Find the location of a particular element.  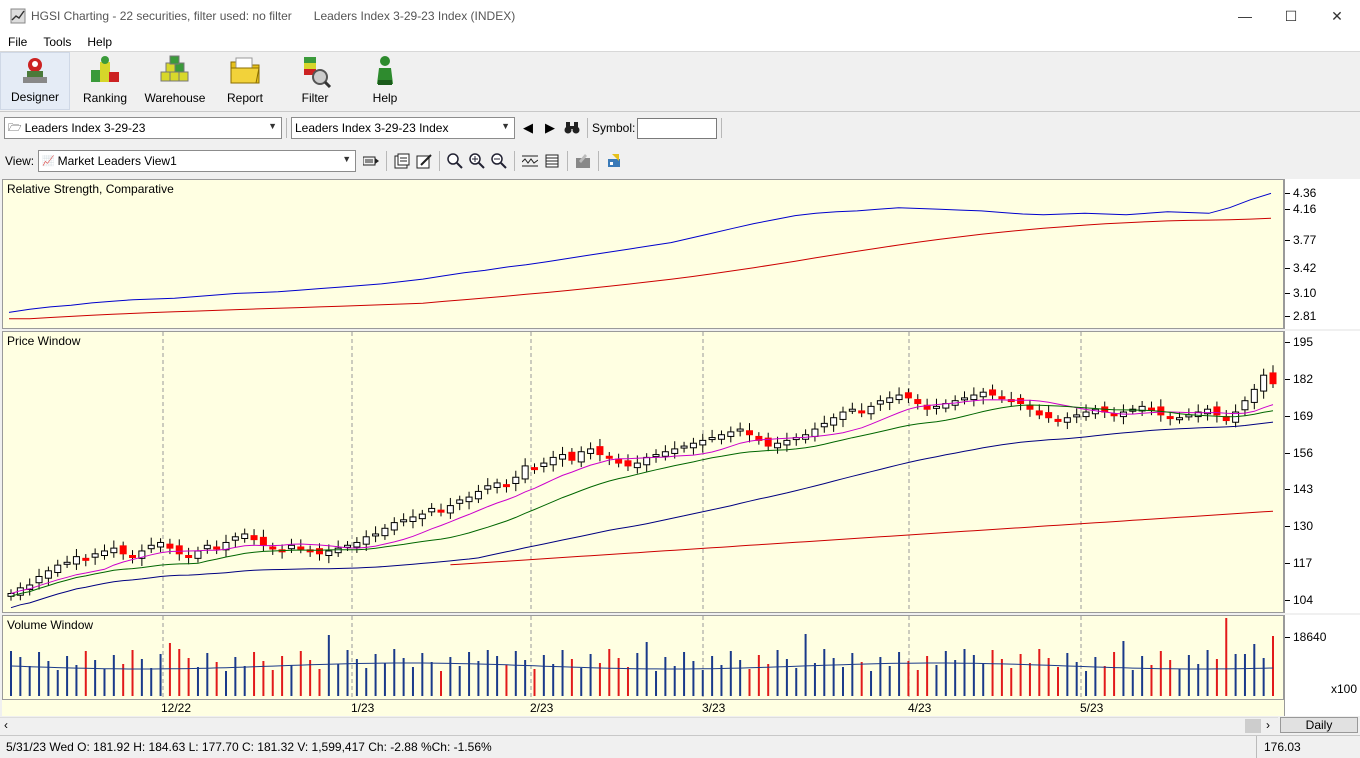

view-dropdown-value: Market Leaders View1 is located at coordinates (117, 161).